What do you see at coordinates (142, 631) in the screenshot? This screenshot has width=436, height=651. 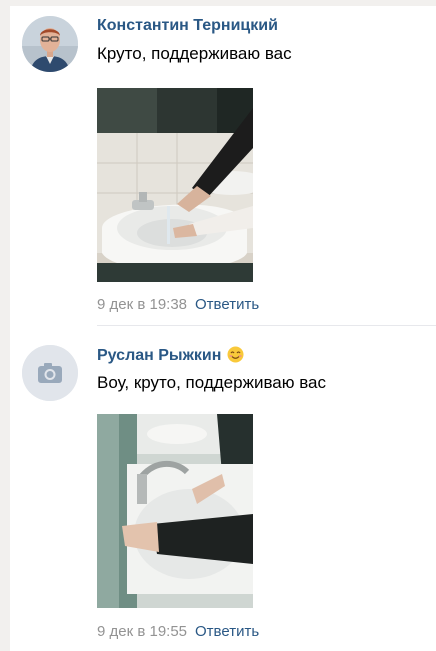 I see `comment-date: 9 дек в 19:55` at bounding box center [142, 631].